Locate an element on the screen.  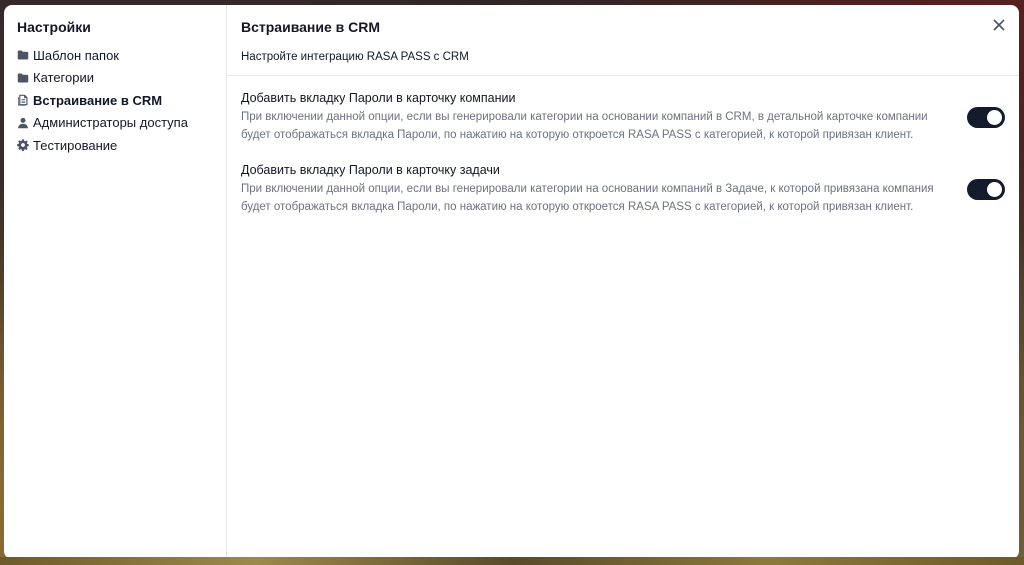
sidebar-item-label: Тестирование is located at coordinates (75, 145).